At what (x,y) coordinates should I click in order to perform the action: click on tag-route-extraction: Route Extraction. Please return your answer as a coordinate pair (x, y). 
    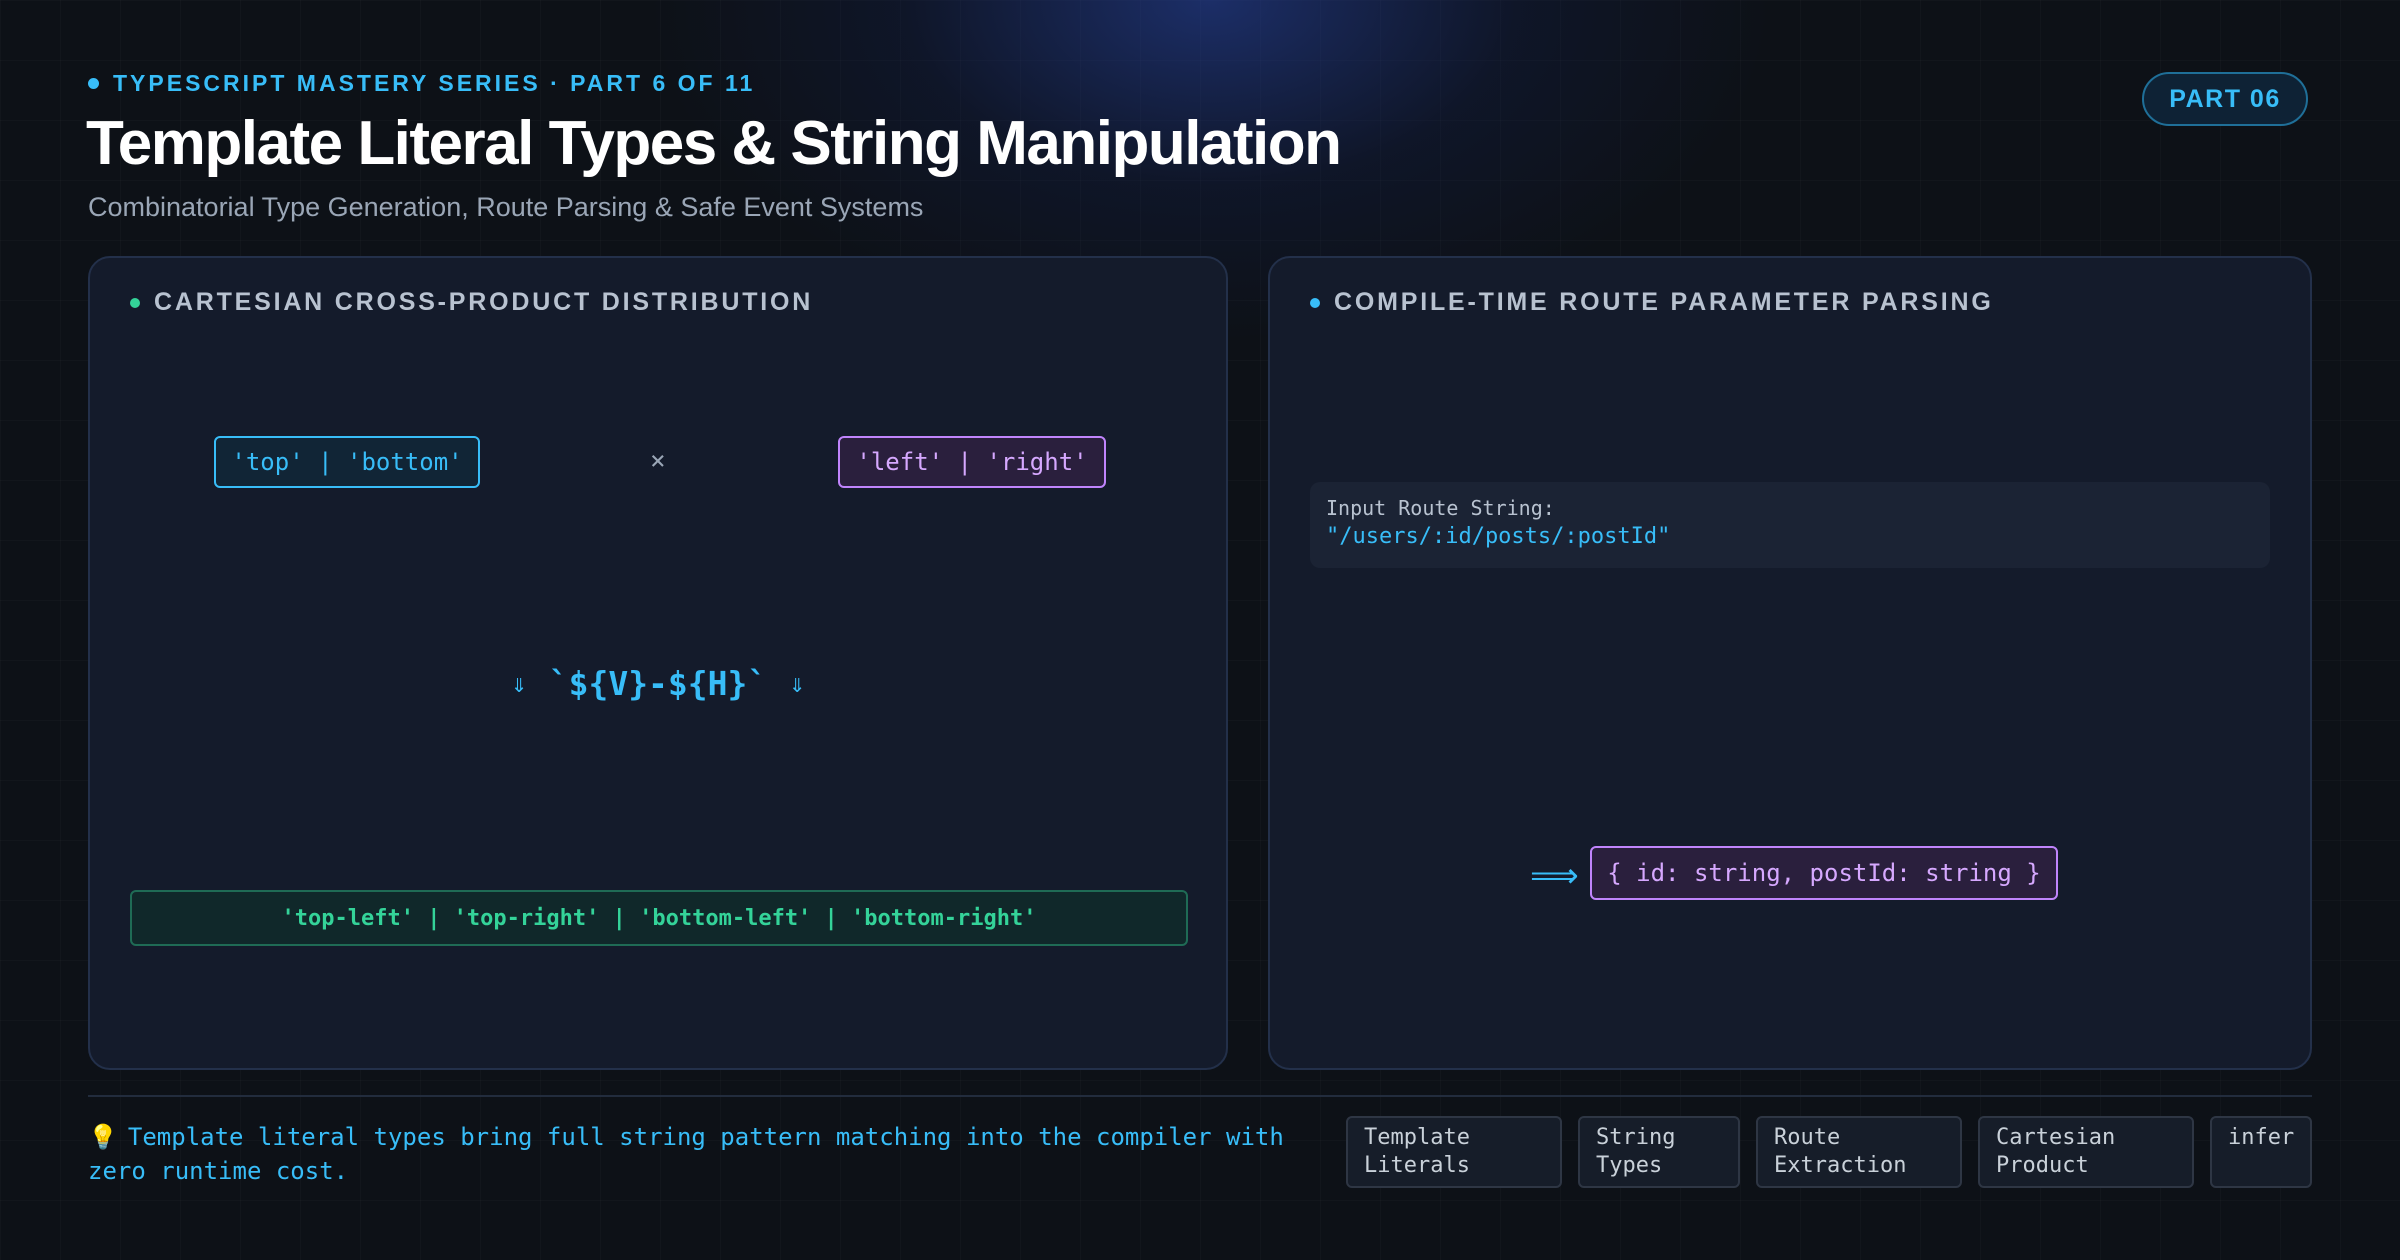
    Looking at the image, I should click on (1859, 1152).